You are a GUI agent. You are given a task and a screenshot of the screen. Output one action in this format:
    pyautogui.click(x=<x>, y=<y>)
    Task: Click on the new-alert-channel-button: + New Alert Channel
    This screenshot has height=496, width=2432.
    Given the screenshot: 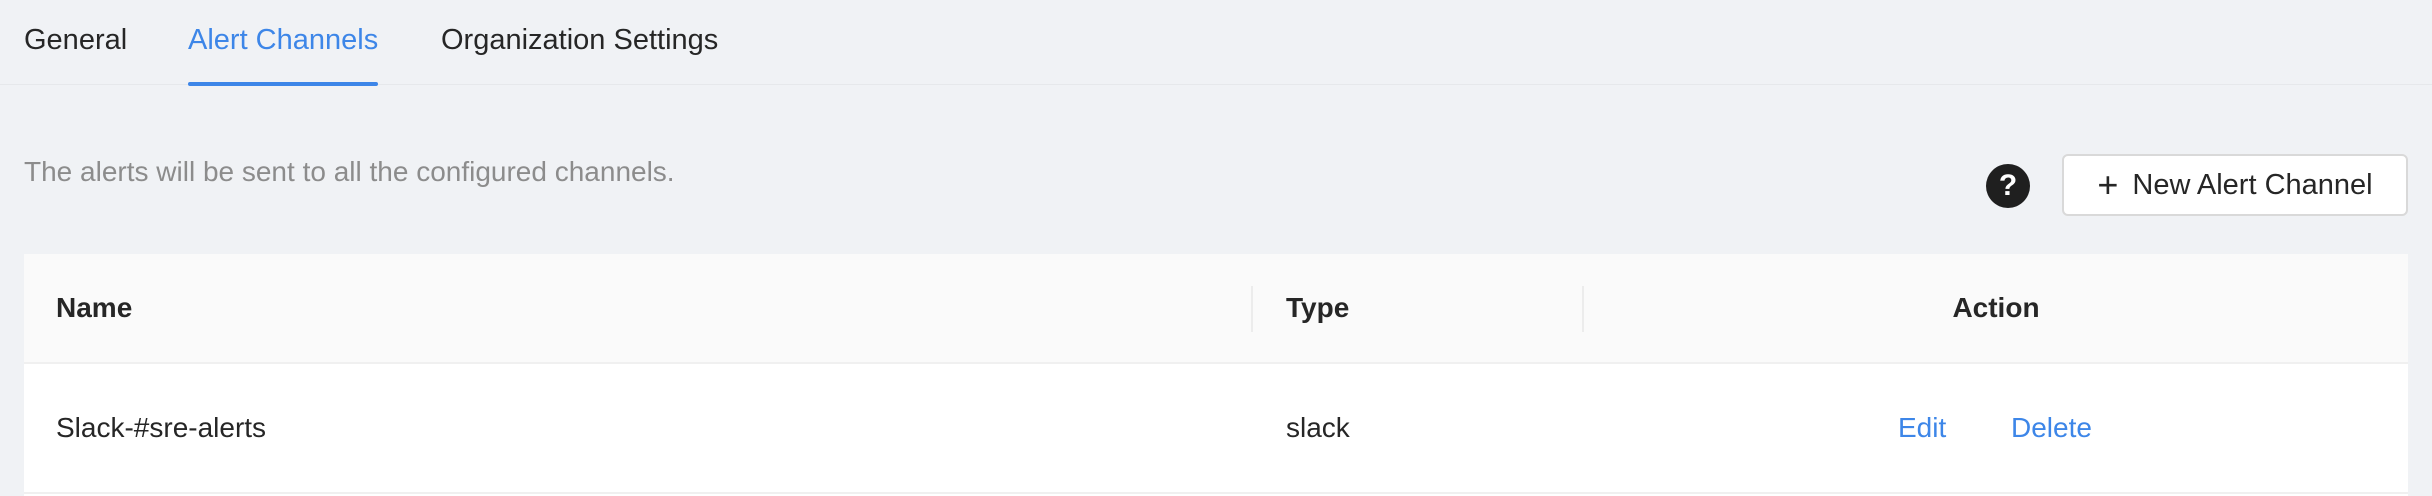 What is the action you would take?
    pyautogui.click(x=2235, y=185)
    